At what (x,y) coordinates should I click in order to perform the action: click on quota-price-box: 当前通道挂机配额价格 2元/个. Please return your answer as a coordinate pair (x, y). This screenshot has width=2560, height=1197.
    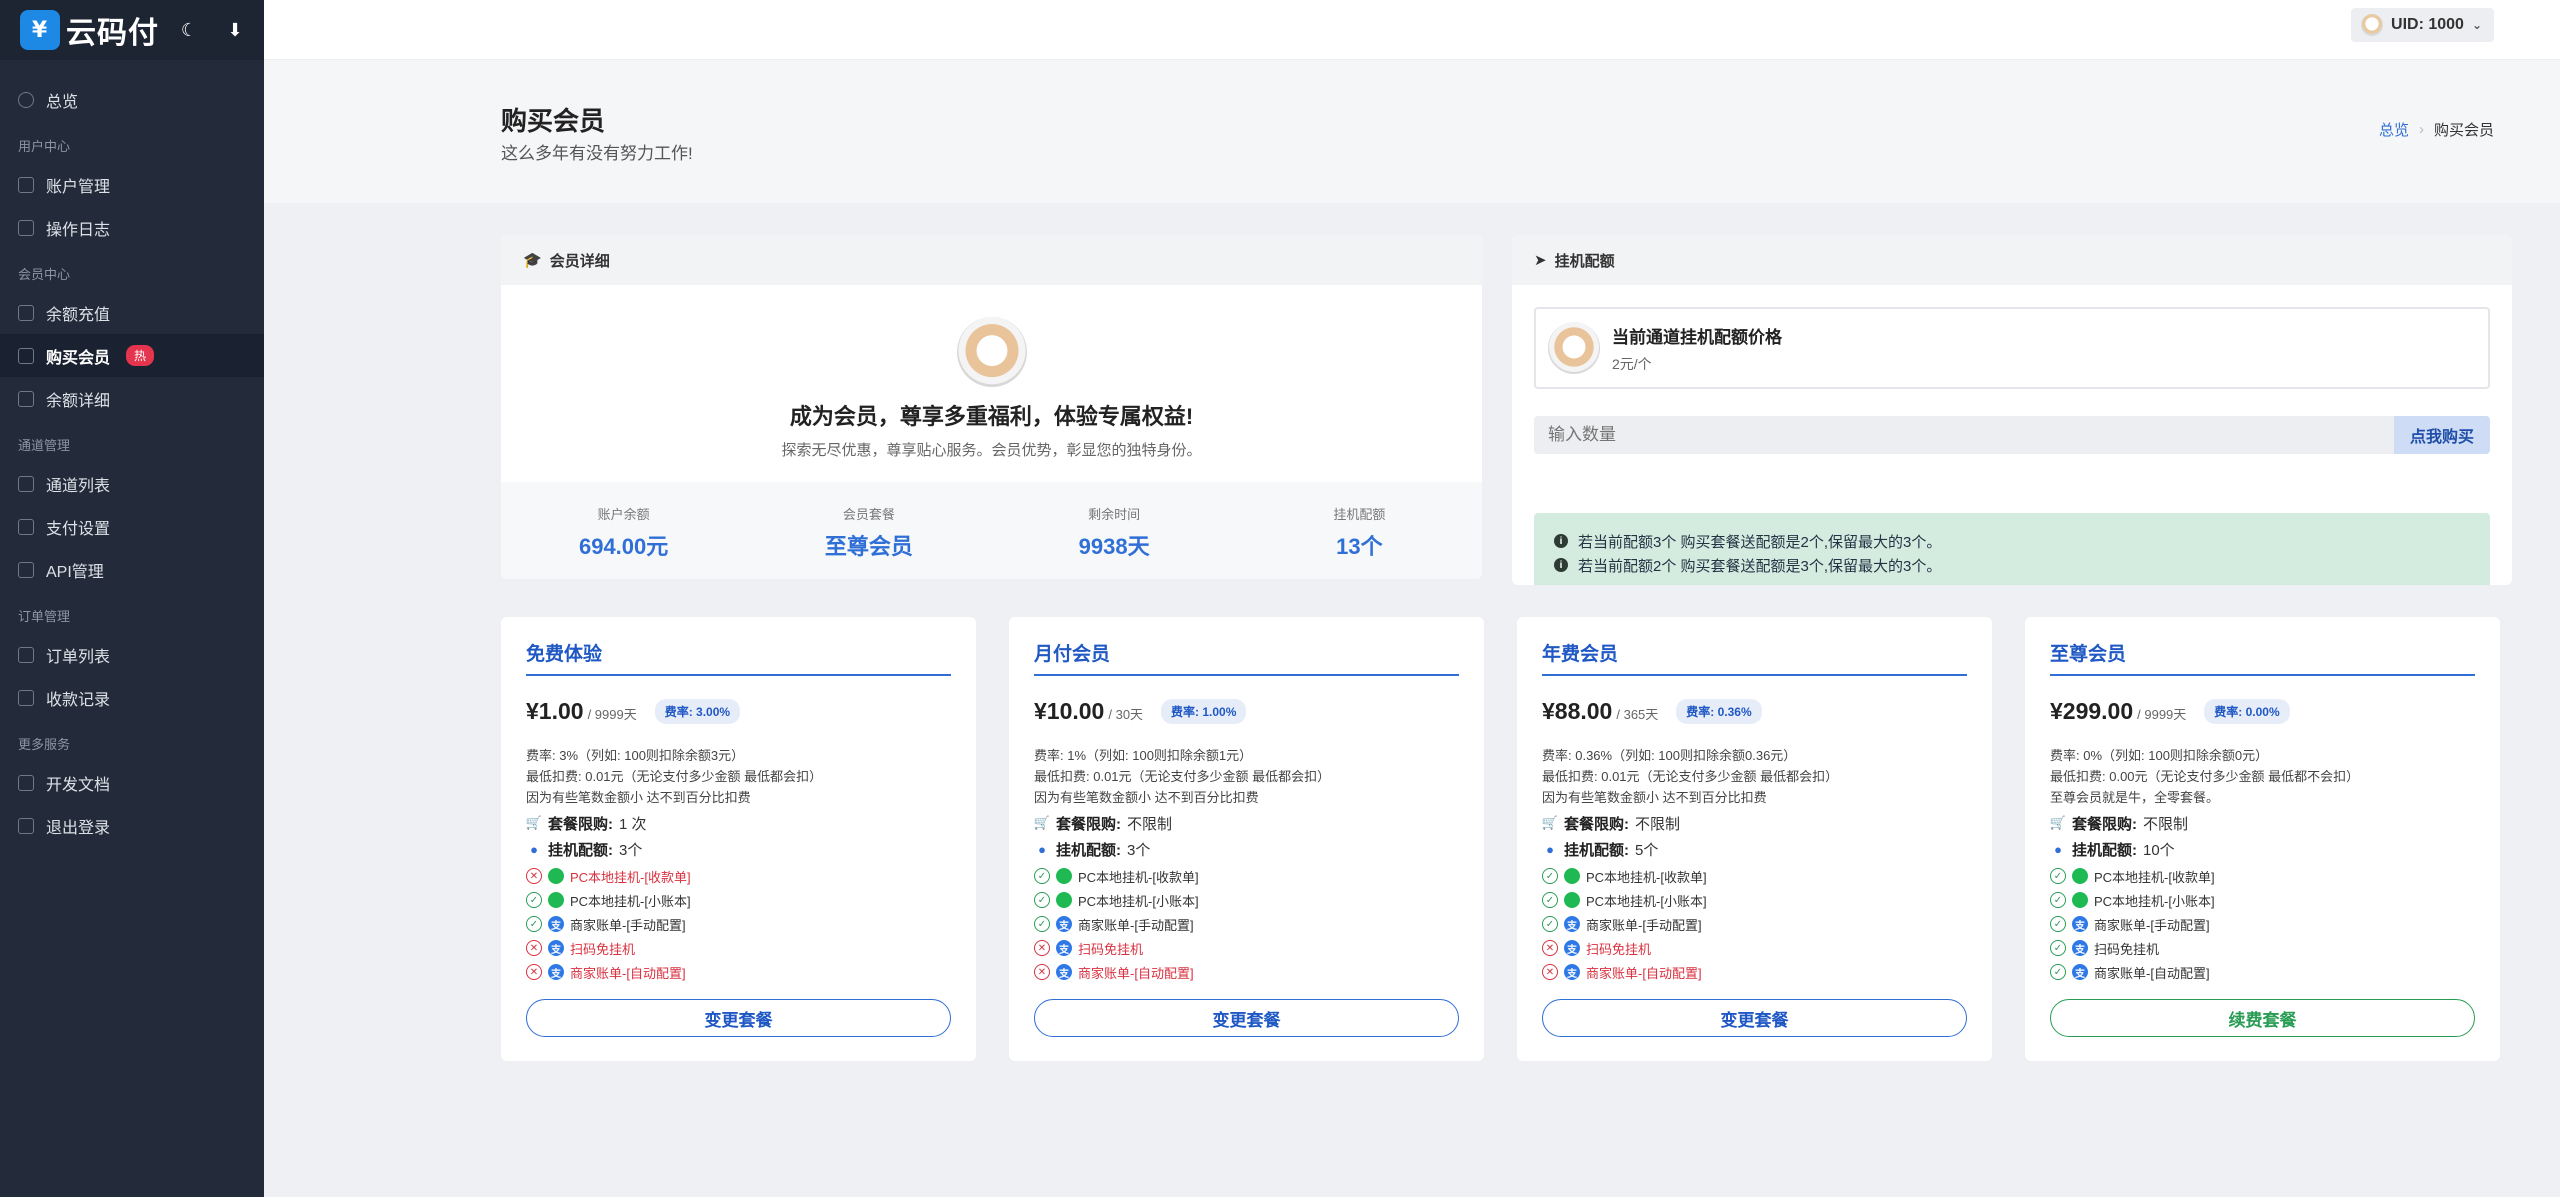
    Looking at the image, I should click on (2012, 348).